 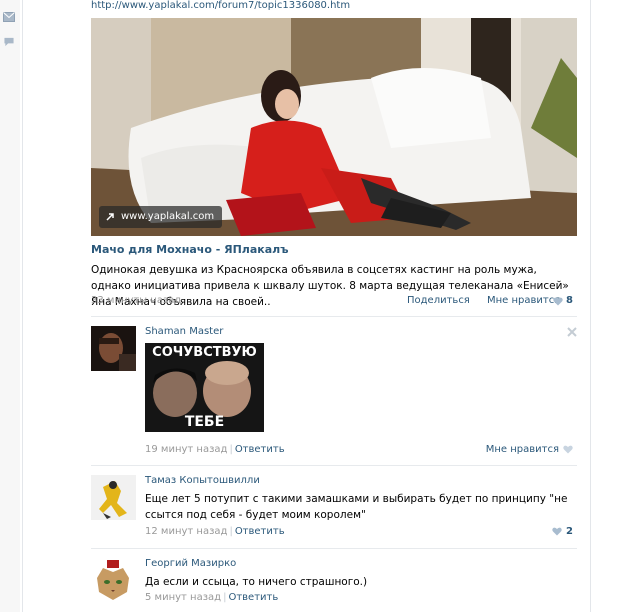 I want to click on comment-timestamp: 19 минут назад, so click(x=186, y=449).